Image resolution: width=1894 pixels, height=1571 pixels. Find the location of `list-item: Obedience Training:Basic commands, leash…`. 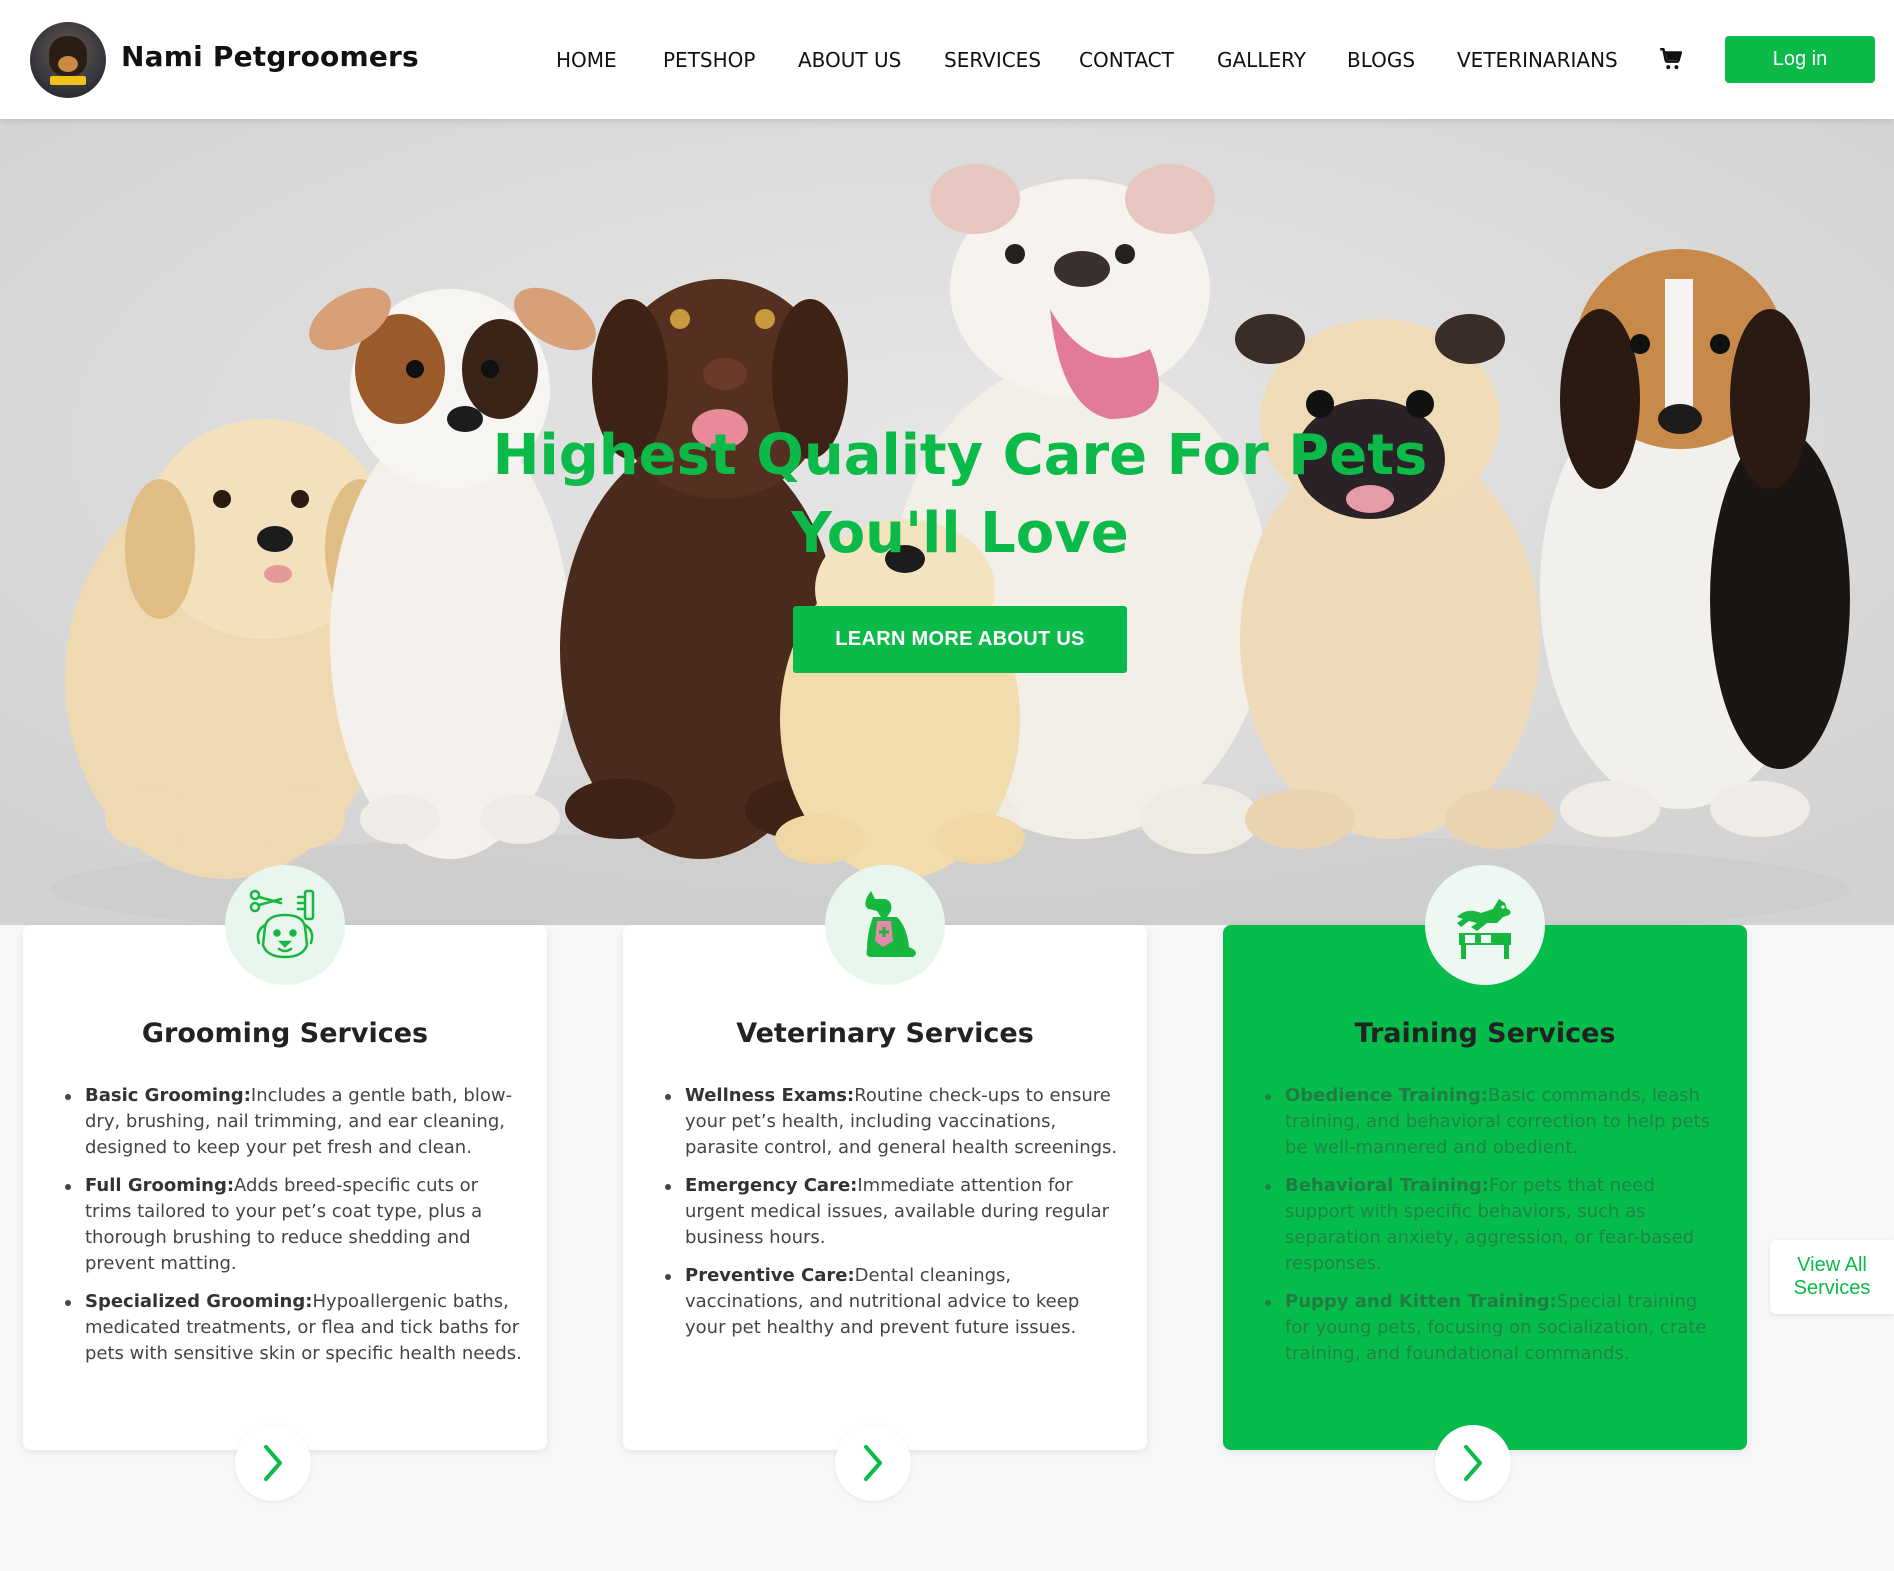

list-item: Obedience Training:Basic commands, leash… is located at coordinates (1493, 1122).